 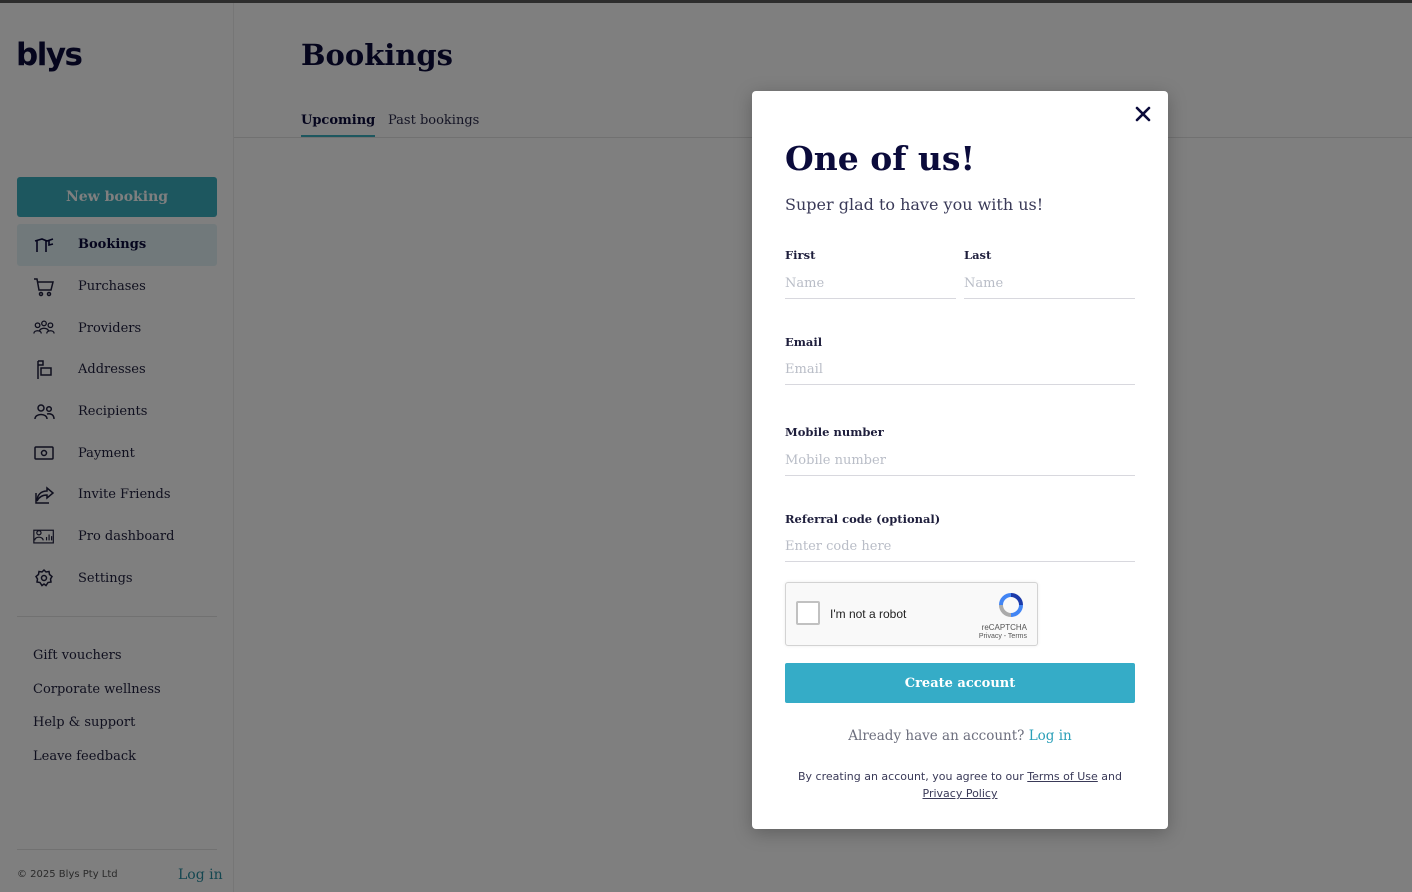 What do you see at coordinates (914, 204) in the screenshot?
I see `modal-subtitle: Super glad to have you with us!` at bounding box center [914, 204].